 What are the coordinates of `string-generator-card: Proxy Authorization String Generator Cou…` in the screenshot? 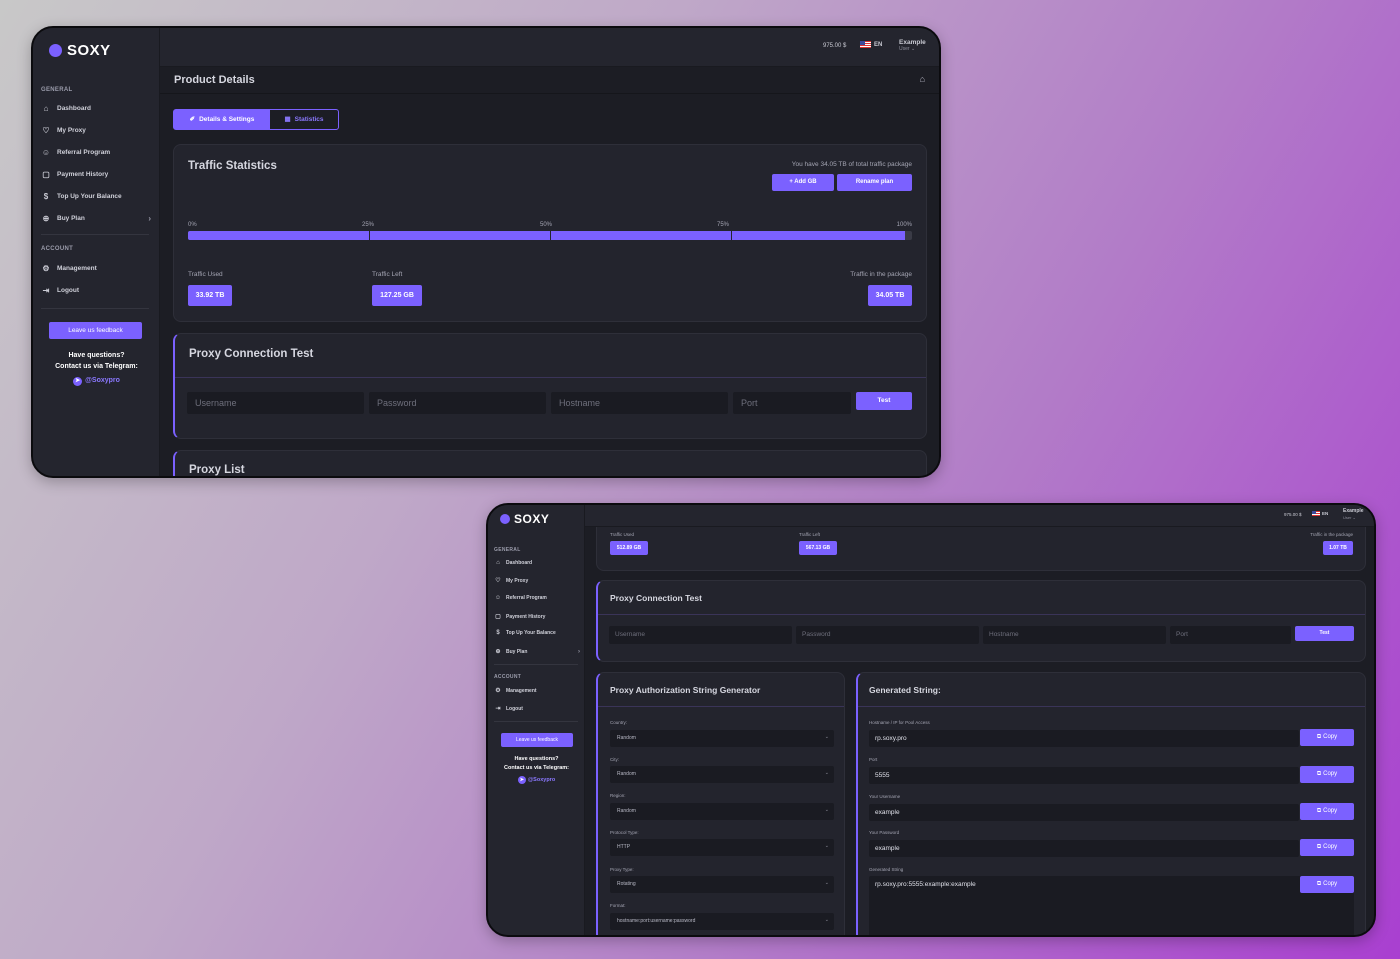 It's located at (720, 803).